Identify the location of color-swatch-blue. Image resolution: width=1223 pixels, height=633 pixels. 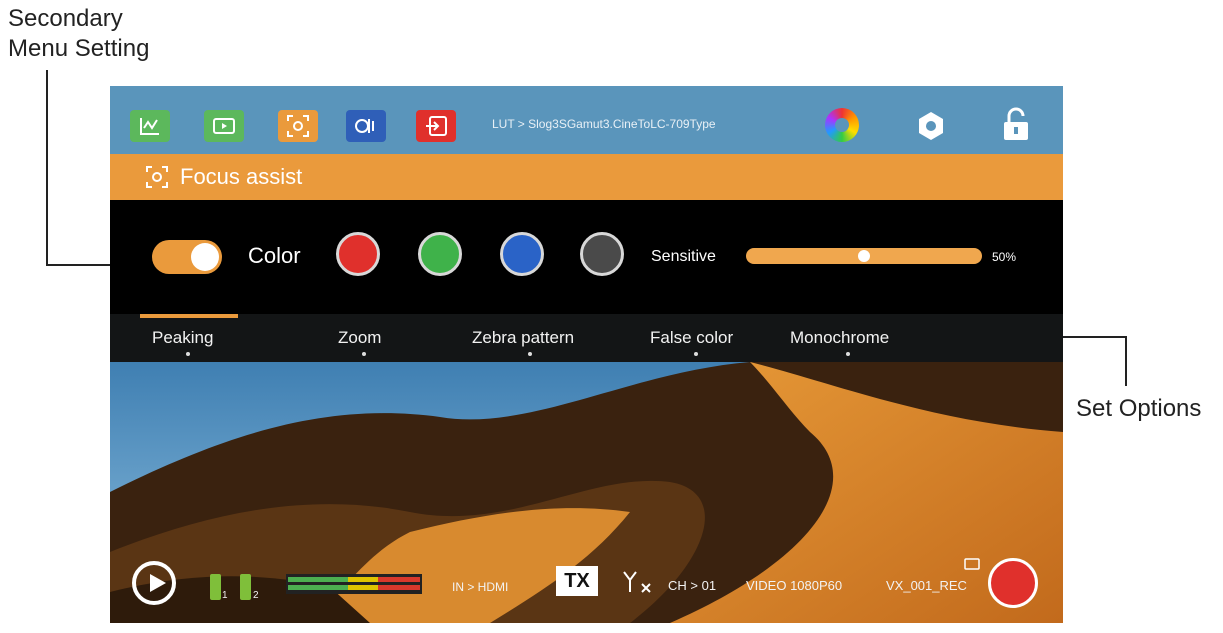
(522, 254).